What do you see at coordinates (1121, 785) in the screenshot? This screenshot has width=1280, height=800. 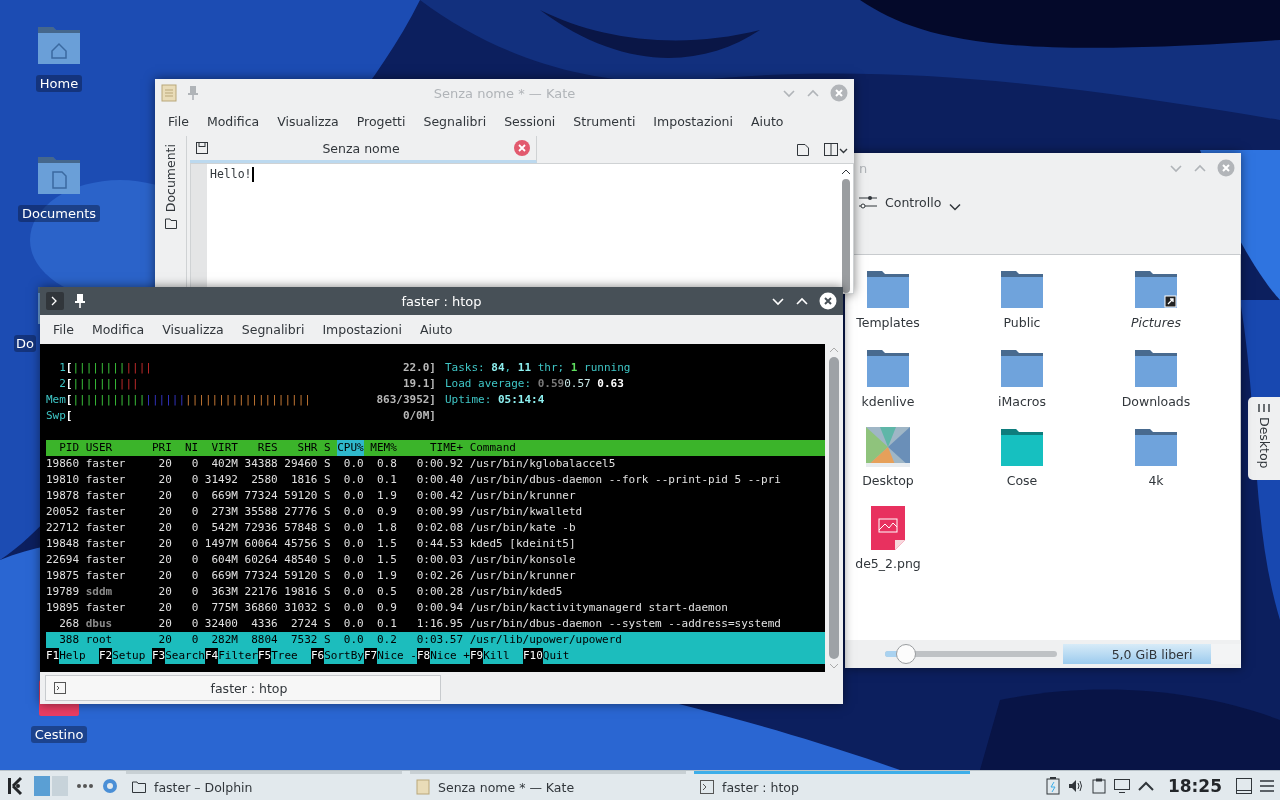 I see `display-icon` at bounding box center [1121, 785].